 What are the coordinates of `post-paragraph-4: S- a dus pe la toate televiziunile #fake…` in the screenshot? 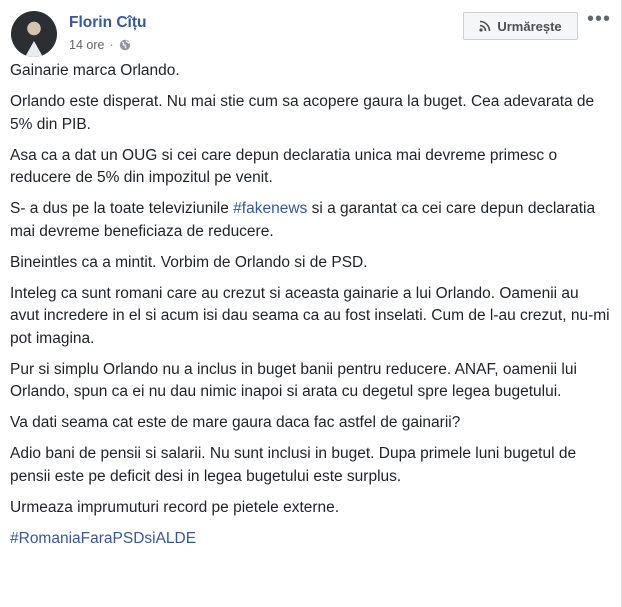 It's located at (310, 220).